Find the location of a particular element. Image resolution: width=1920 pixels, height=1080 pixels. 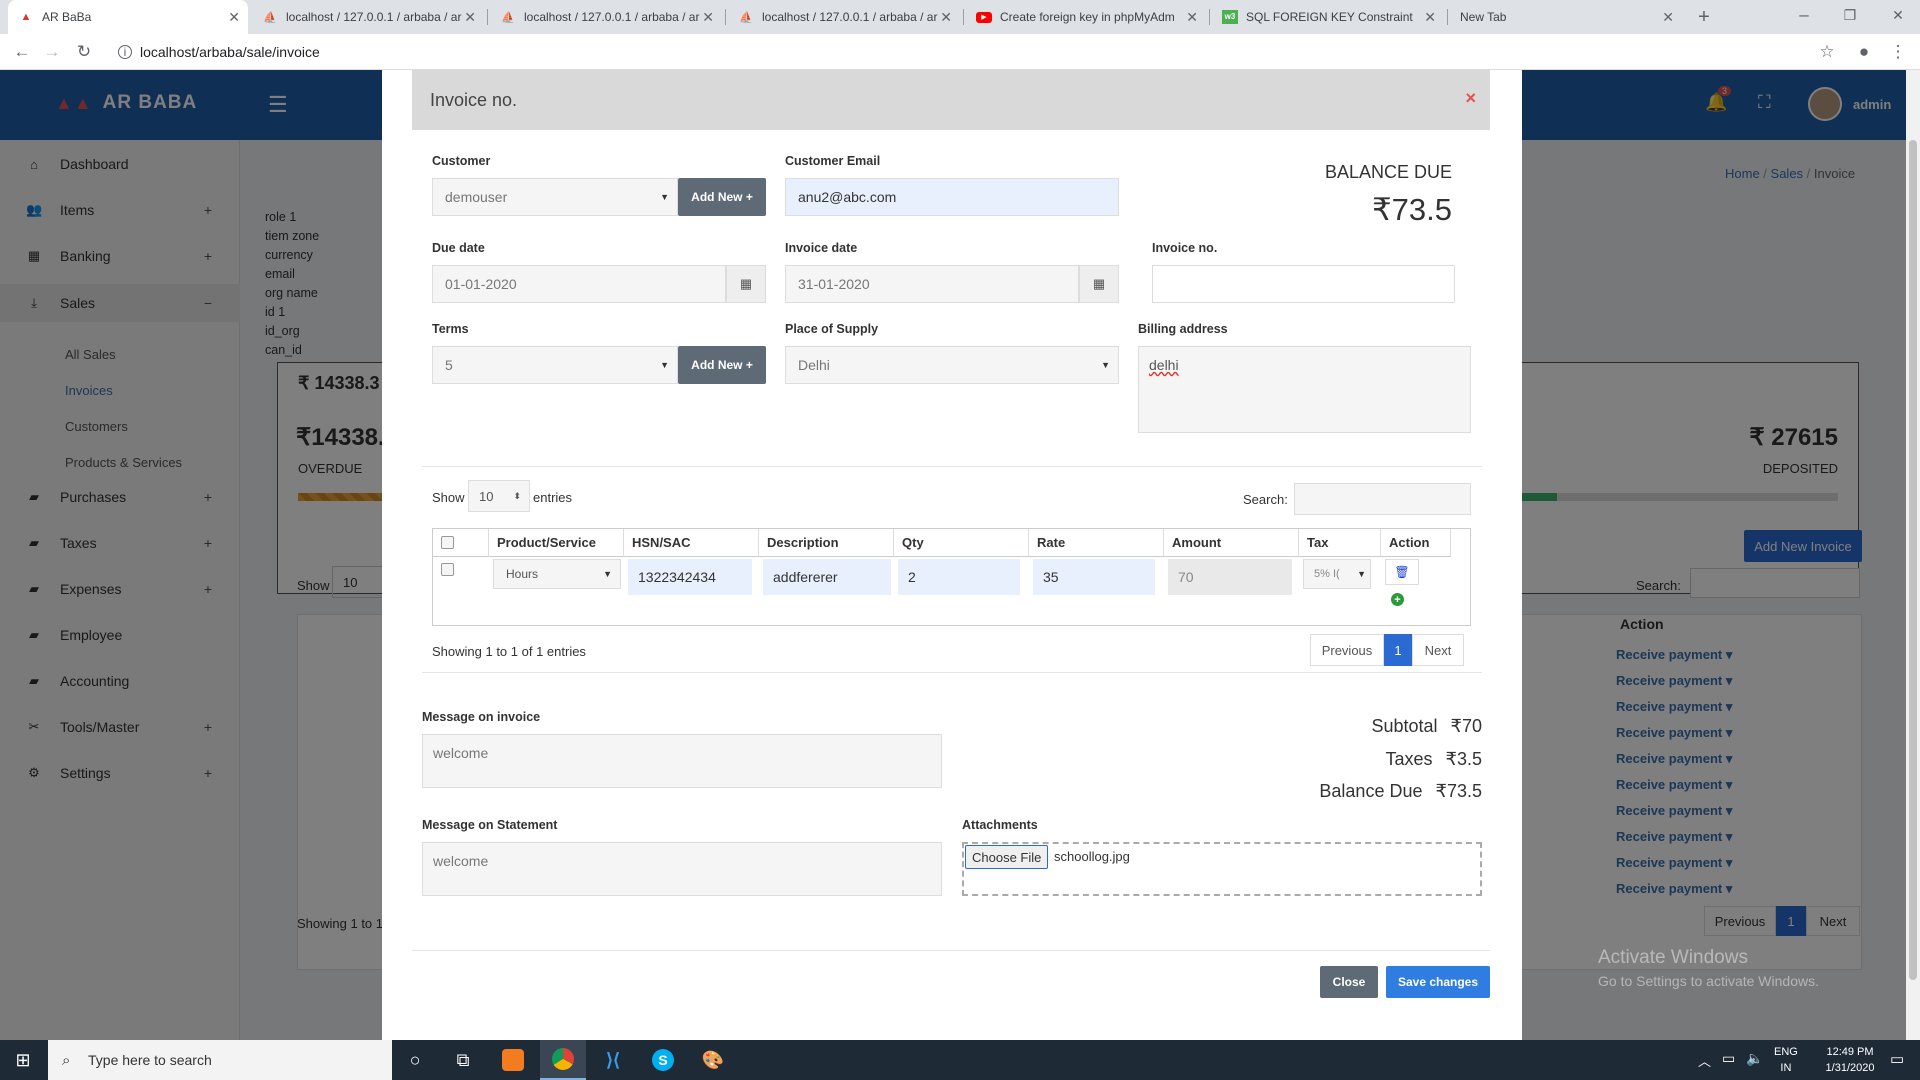

billing-address-textarea: delhi is located at coordinates (1304, 389).